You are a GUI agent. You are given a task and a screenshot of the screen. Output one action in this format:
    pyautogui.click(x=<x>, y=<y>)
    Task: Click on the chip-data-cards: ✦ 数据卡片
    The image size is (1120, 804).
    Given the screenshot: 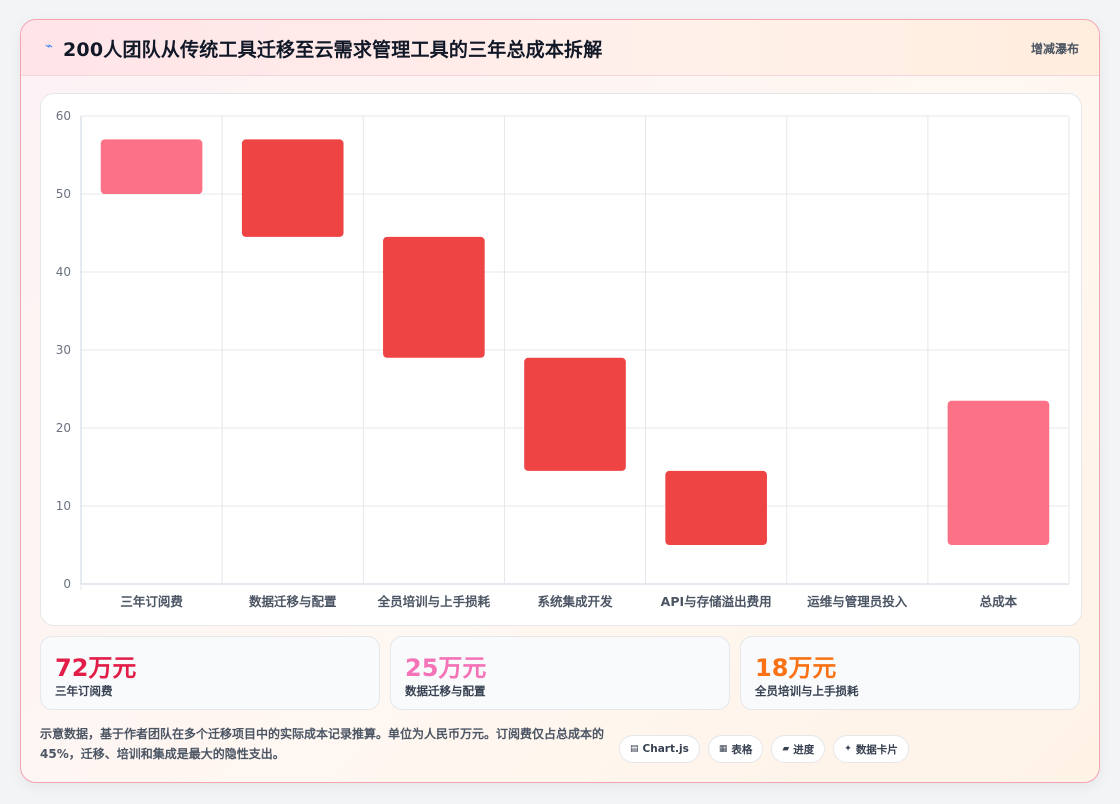 What is the action you would take?
    pyautogui.click(x=871, y=749)
    